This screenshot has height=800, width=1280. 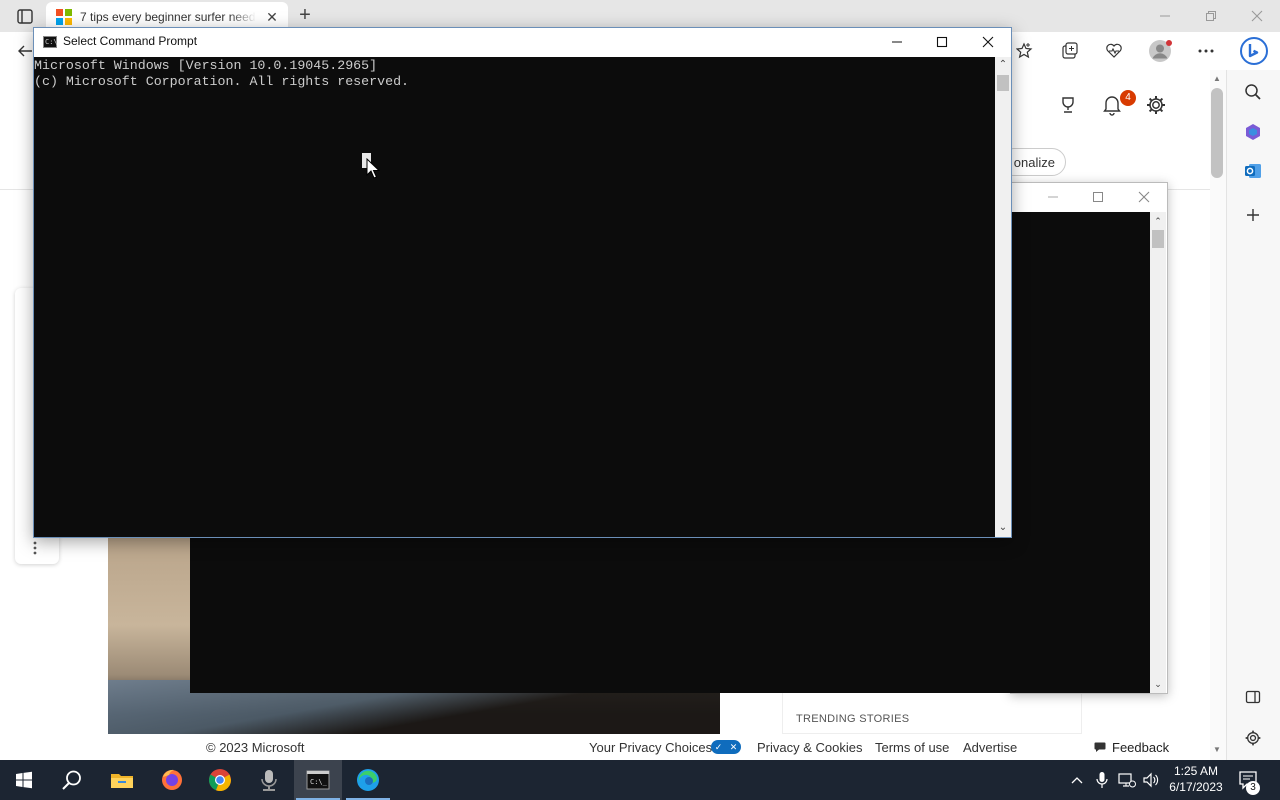 I want to click on feedback-icon, so click(x=1100, y=747).